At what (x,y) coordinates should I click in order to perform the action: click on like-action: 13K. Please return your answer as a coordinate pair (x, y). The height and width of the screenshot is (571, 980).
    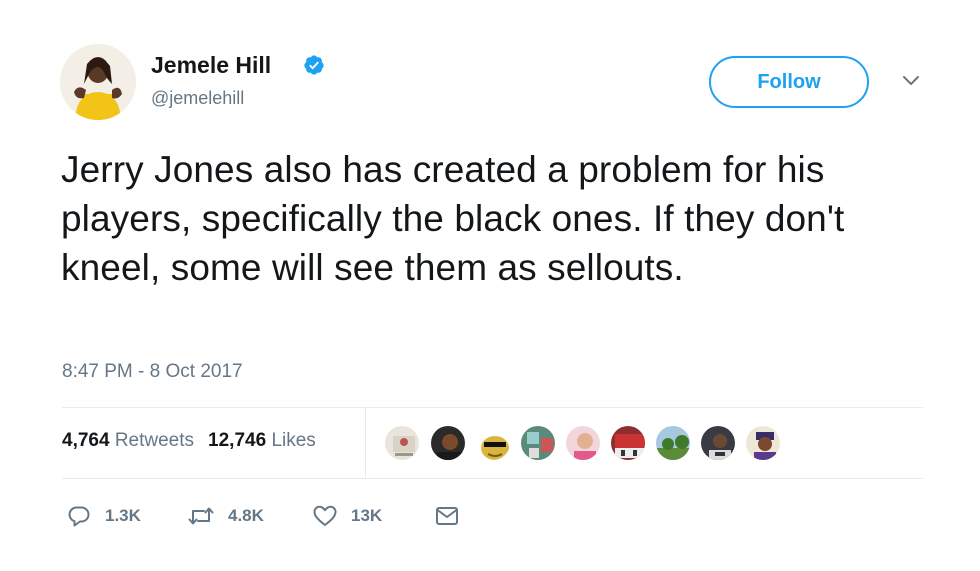
    Looking at the image, I should click on (347, 516).